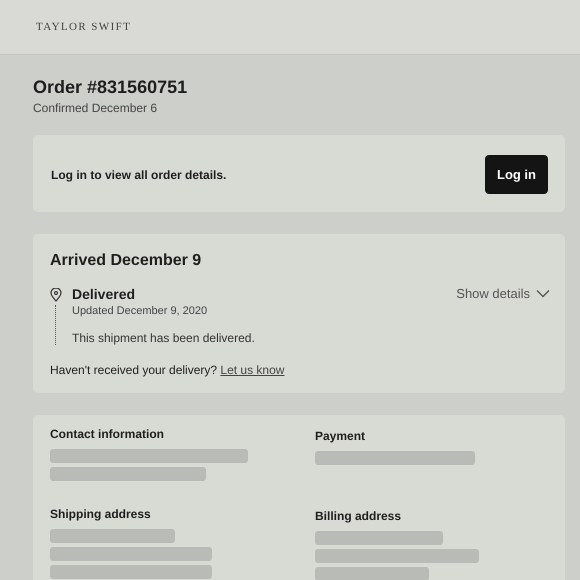 The image size is (580, 580). Describe the element at coordinates (164, 338) in the screenshot. I see `shipment-note: This shipment has been delivered.` at that location.